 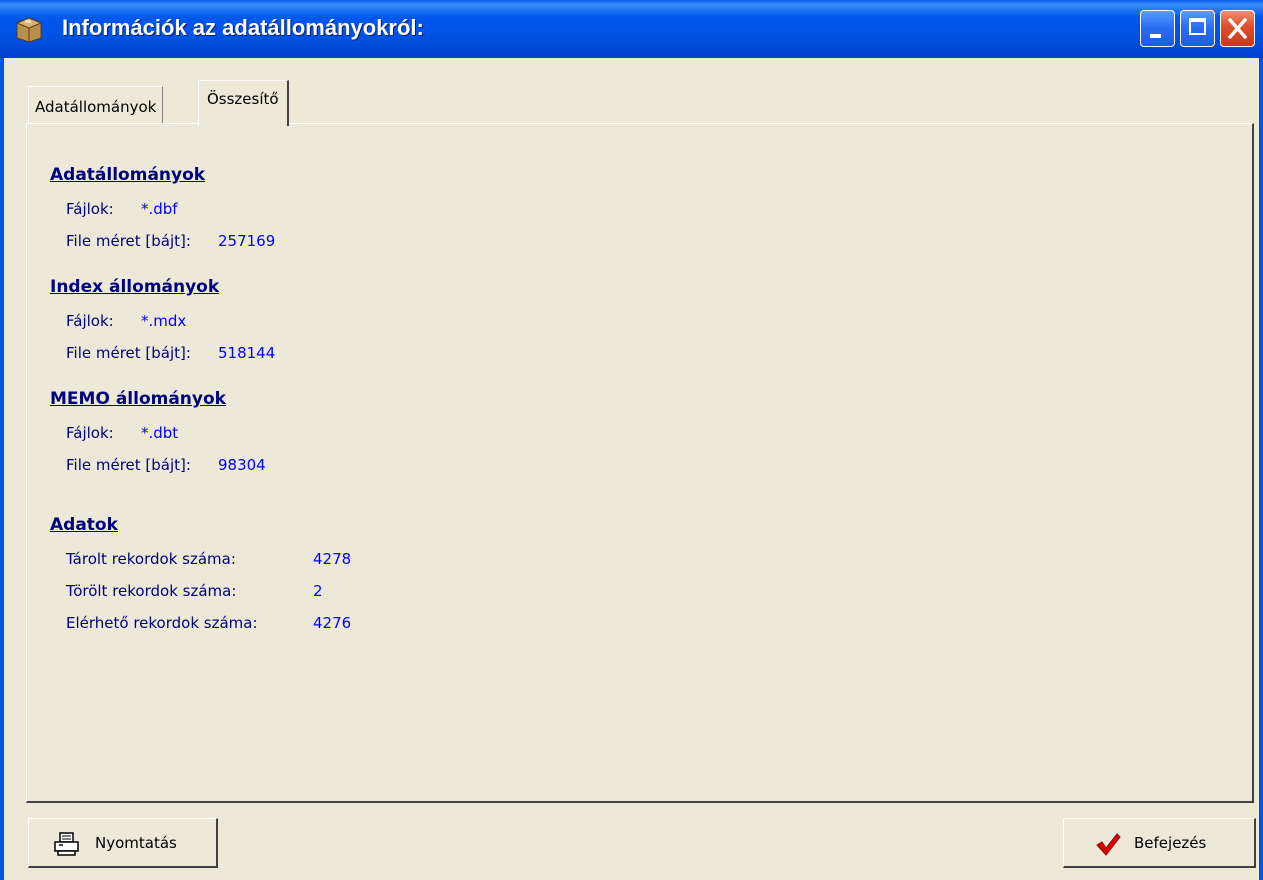 I want to click on files-value: *.dbt, so click(x=160, y=433).